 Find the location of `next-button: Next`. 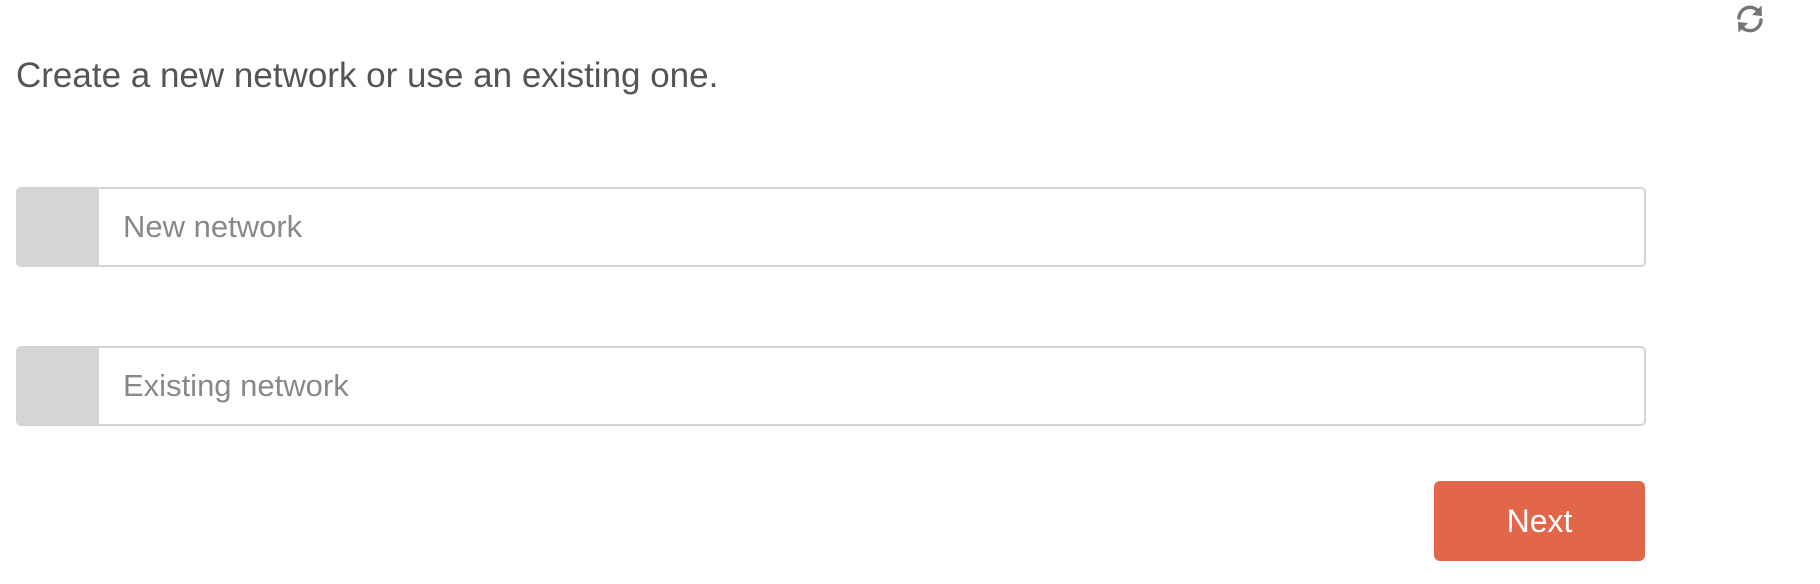

next-button: Next is located at coordinates (1539, 521).